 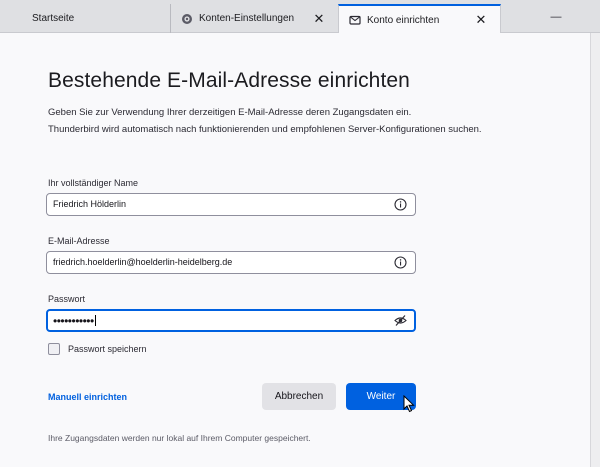 I want to click on name-value: Friedrich Hölderlin, so click(x=90, y=204).